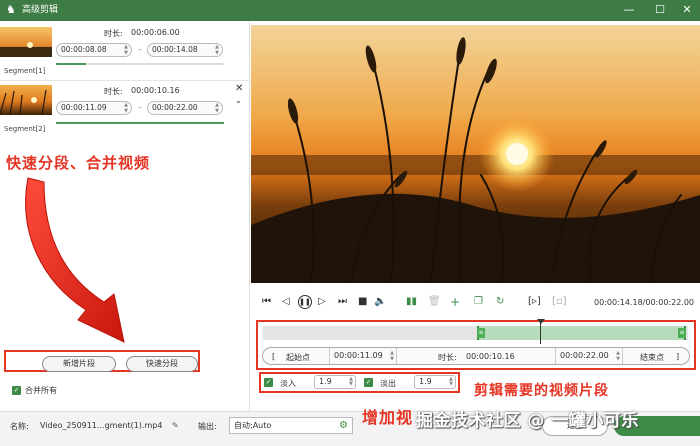 The width and height of the screenshot is (700, 446). Describe the element at coordinates (94, 50) in the screenshot. I see `segment-start-field: 00:00:08.08 ▲ ▼` at that location.